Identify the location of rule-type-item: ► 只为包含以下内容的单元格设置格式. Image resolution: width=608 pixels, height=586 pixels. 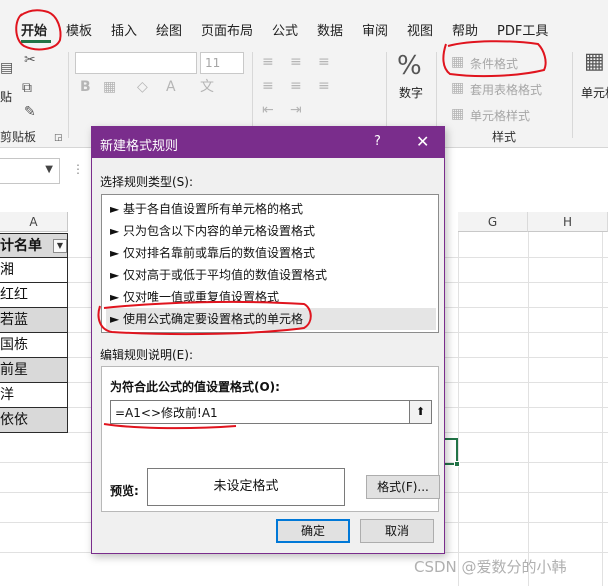
(271, 231).